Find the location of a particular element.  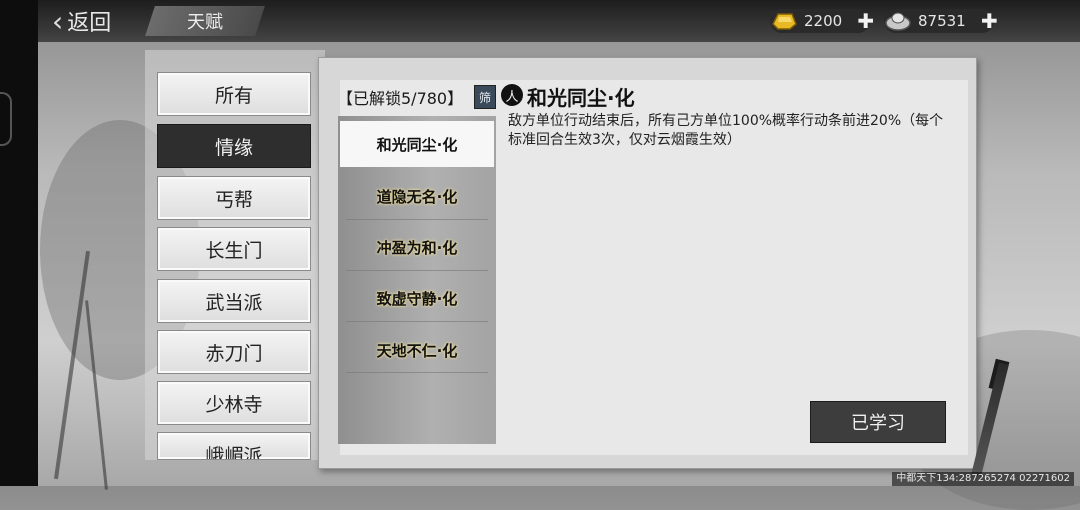

category-wudang: 武当派 is located at coordinates (234, 301).